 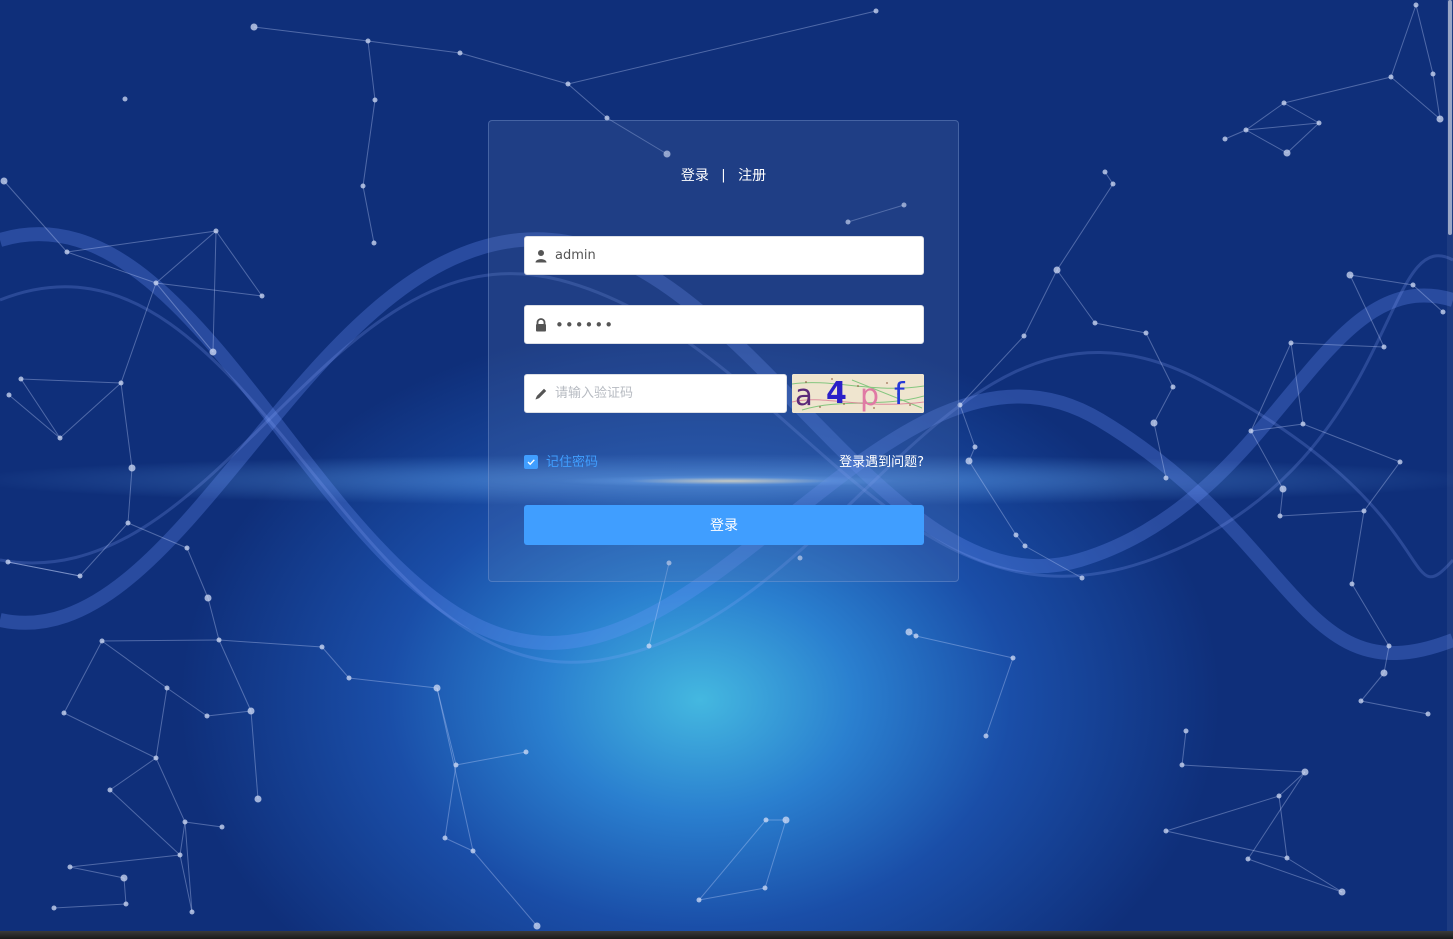 I want to click on login-button: 登录, so click(x=724, y=525).